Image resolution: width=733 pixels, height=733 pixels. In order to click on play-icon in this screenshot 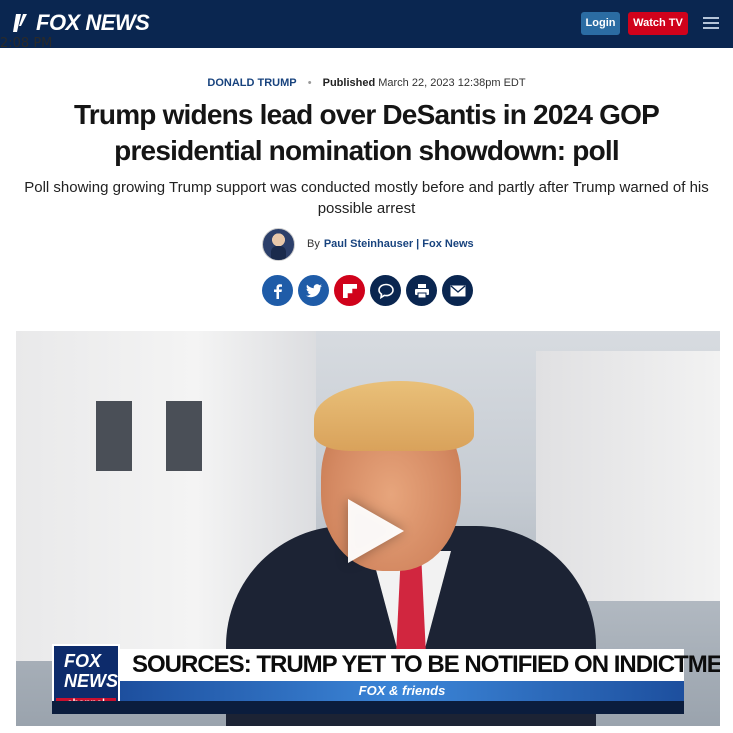, I will do `click(376, 531)`.